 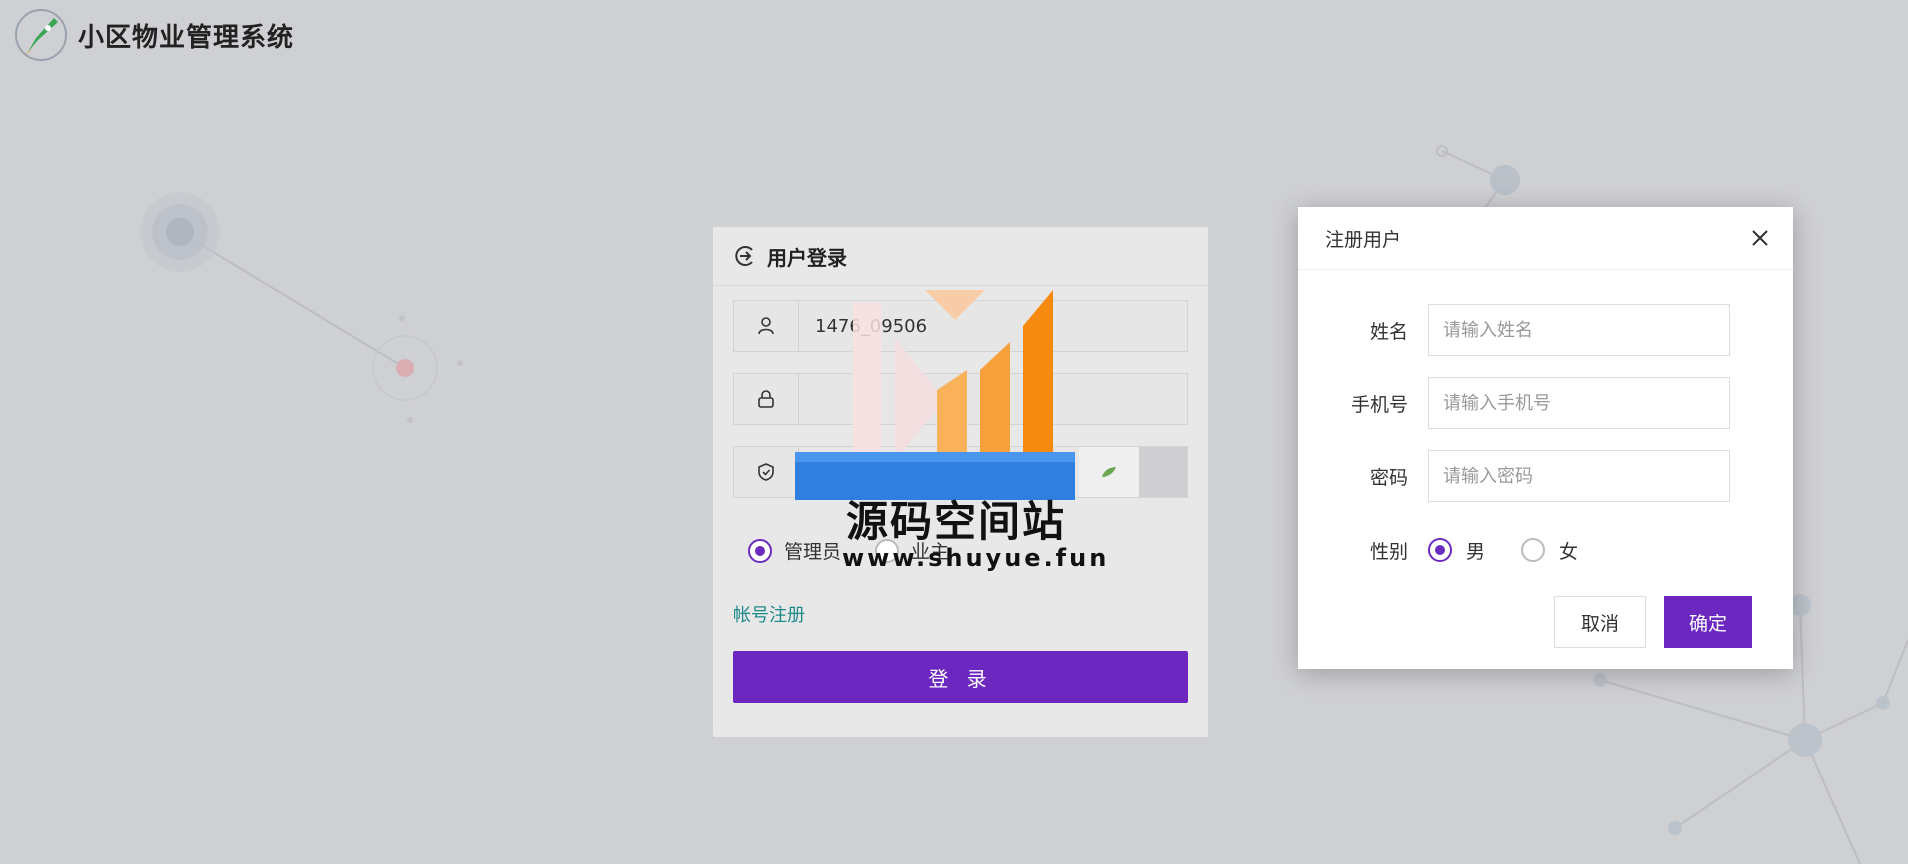 What do you see at coordinates (871, 326) in the screenshot?
I see `username-value: 1476_09506` at bounding box center [871, 326].